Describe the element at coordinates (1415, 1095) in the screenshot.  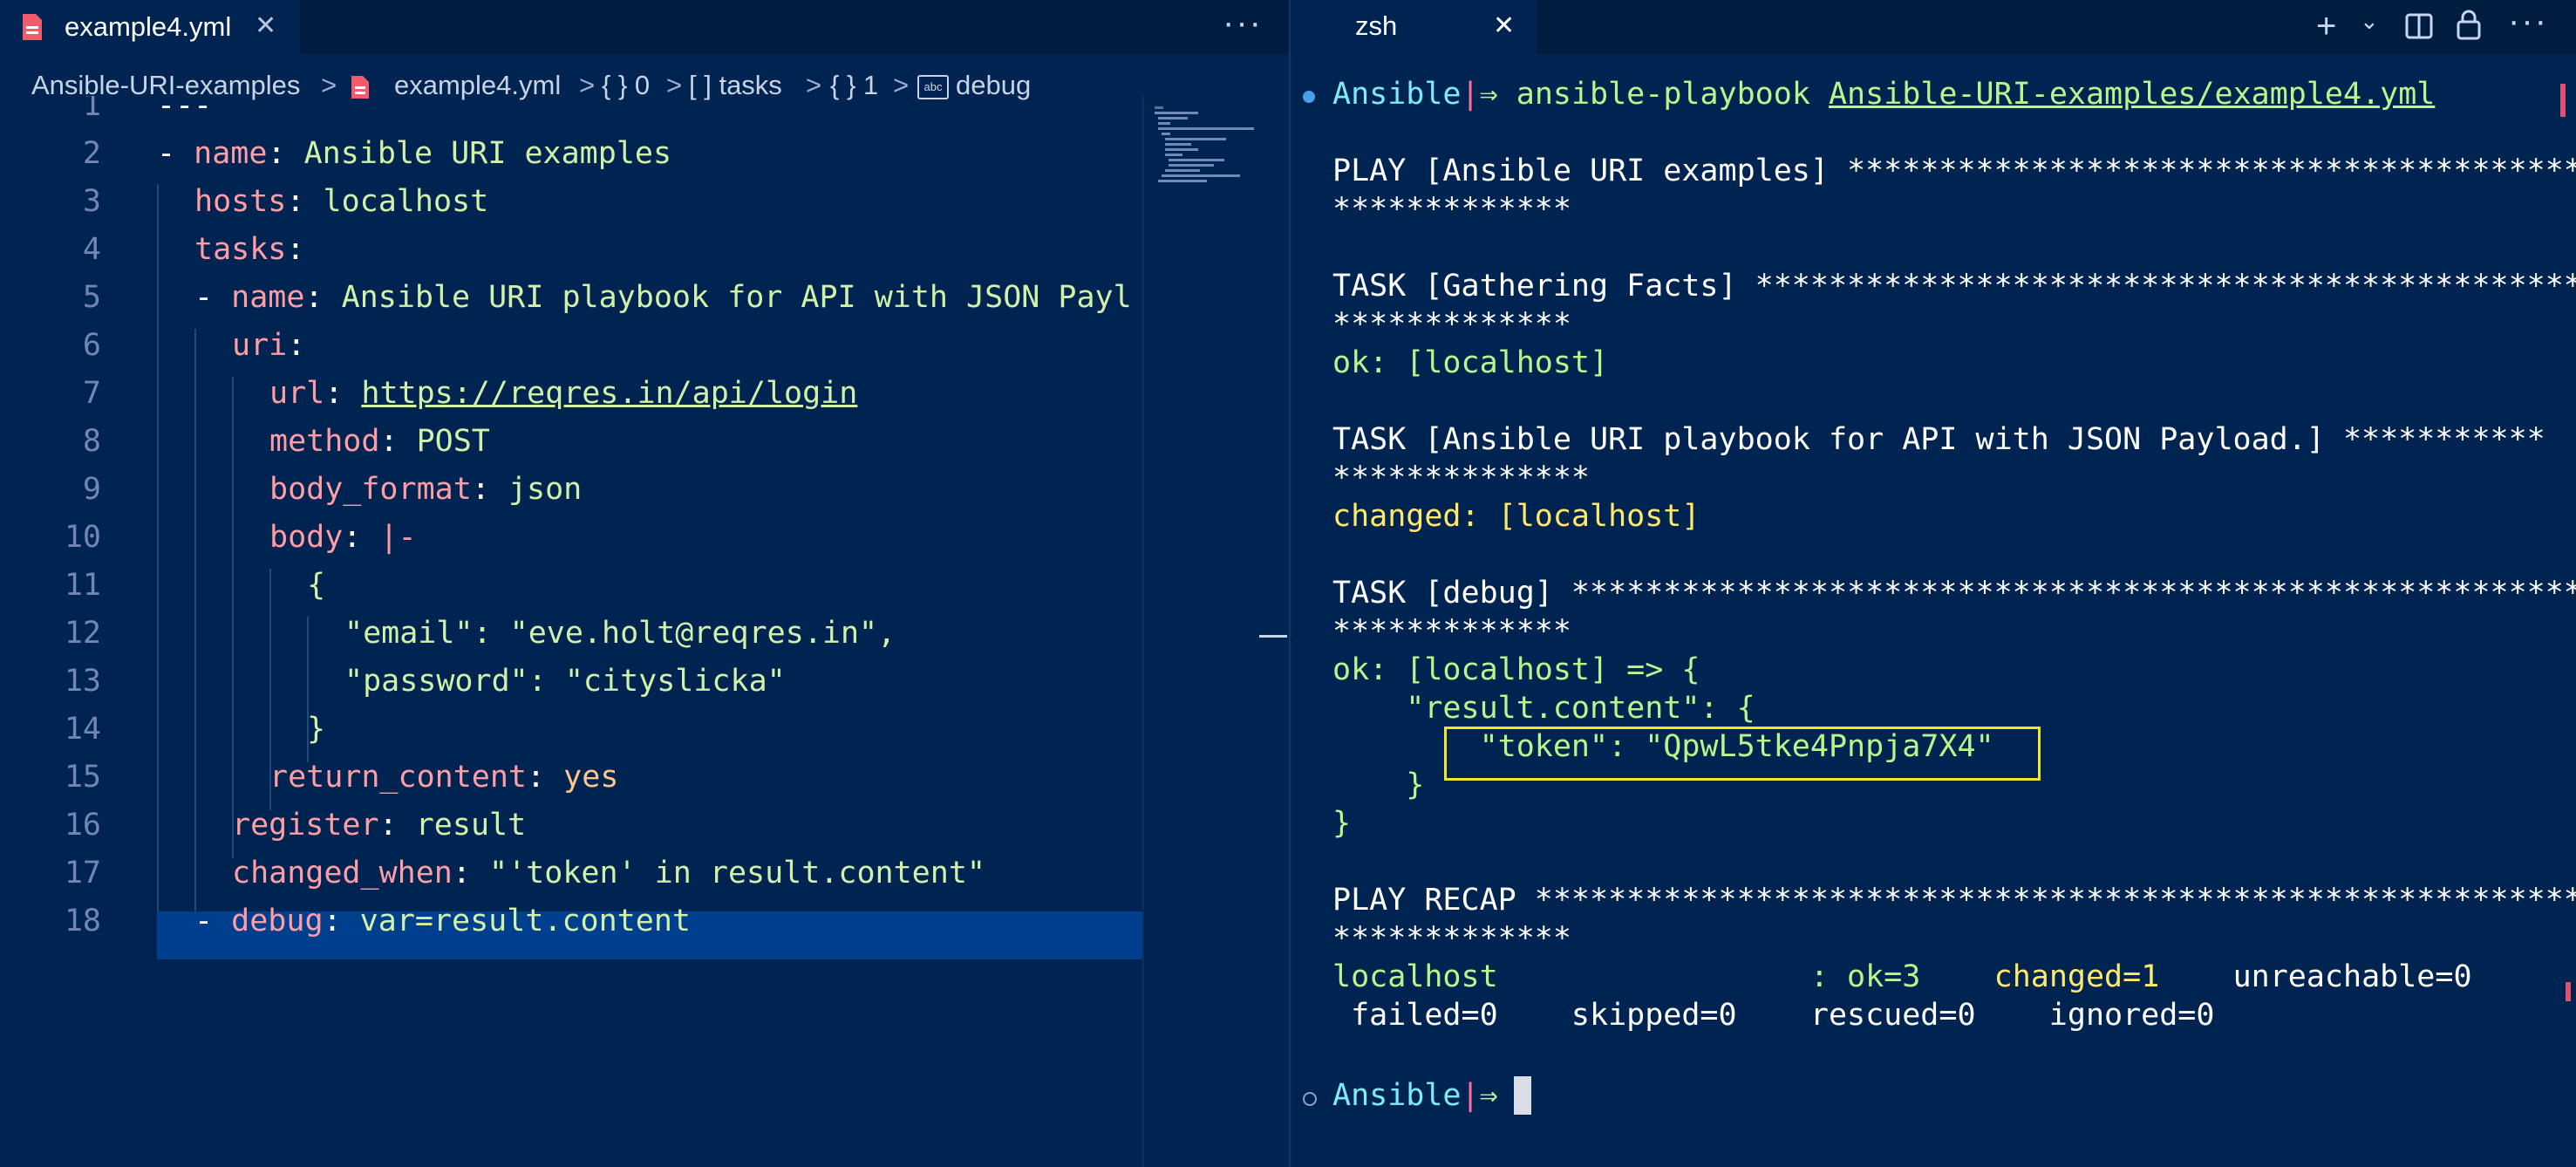
I see `terminal-prompt: Ansible|⇒` at that location.